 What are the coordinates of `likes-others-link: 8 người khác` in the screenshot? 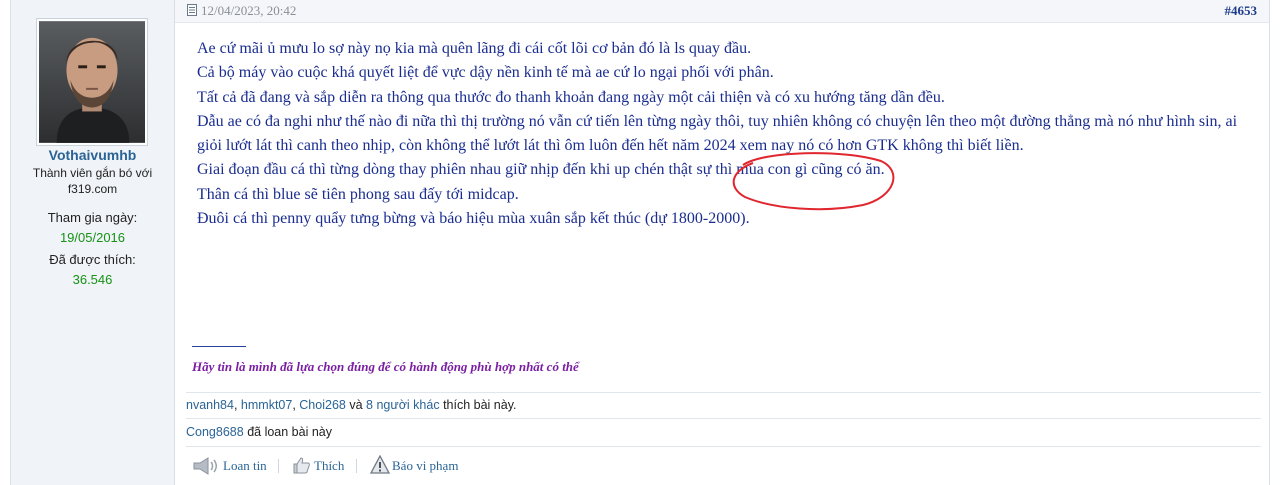 It's located at (403, 405).